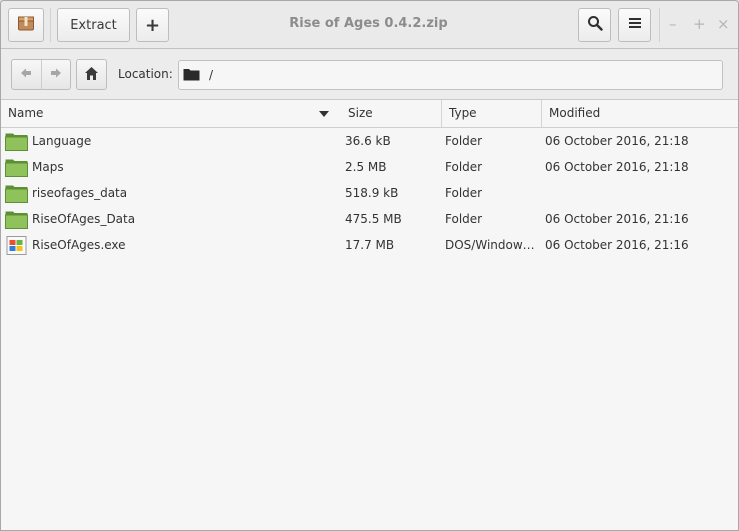 This screenshot has width=739, height=531. What do you see at coordinates (211, 75) in the screenshot?
I see `location-path: /` at bounding box center [211, 75].